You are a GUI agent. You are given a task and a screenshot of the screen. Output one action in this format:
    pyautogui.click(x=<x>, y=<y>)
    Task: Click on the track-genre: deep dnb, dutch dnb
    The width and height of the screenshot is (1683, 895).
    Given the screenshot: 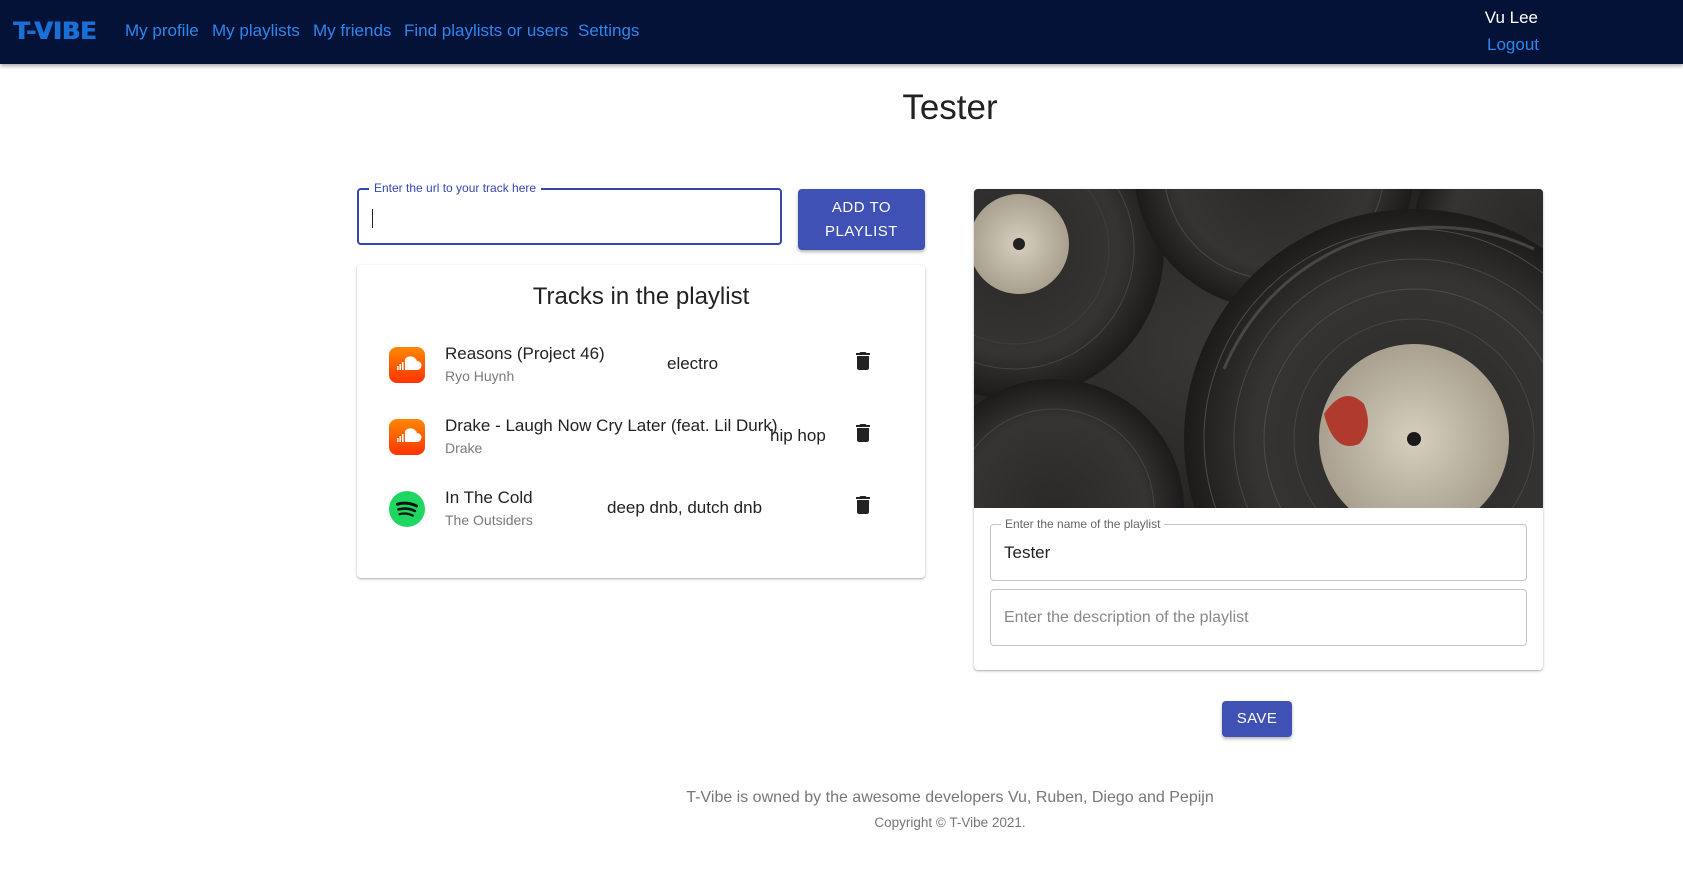 What is the action you would take?
    pyautogui.click(x=685, y=507)
    